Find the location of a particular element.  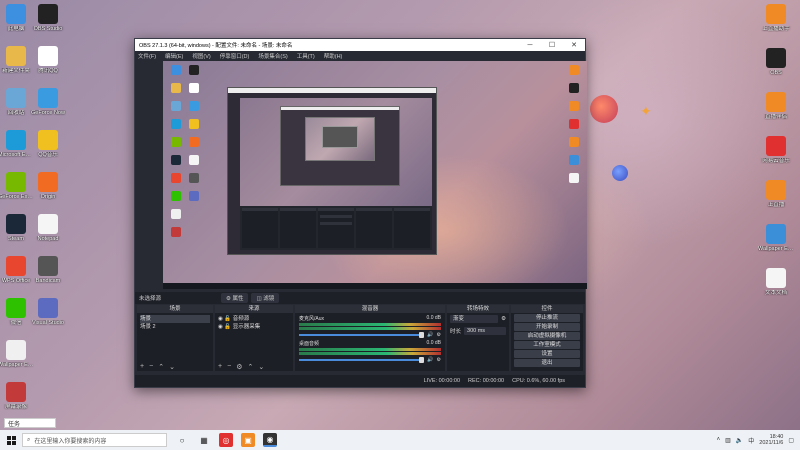

menu-item: 文件(F) is located at coordinates (147, 56).